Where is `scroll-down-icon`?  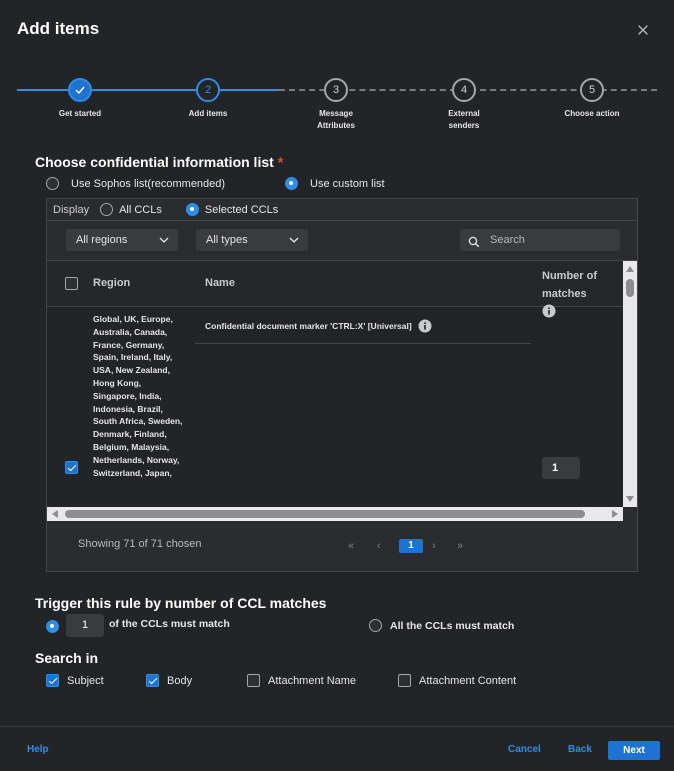 scroll-down-icon is located at coordinates (630, 499).